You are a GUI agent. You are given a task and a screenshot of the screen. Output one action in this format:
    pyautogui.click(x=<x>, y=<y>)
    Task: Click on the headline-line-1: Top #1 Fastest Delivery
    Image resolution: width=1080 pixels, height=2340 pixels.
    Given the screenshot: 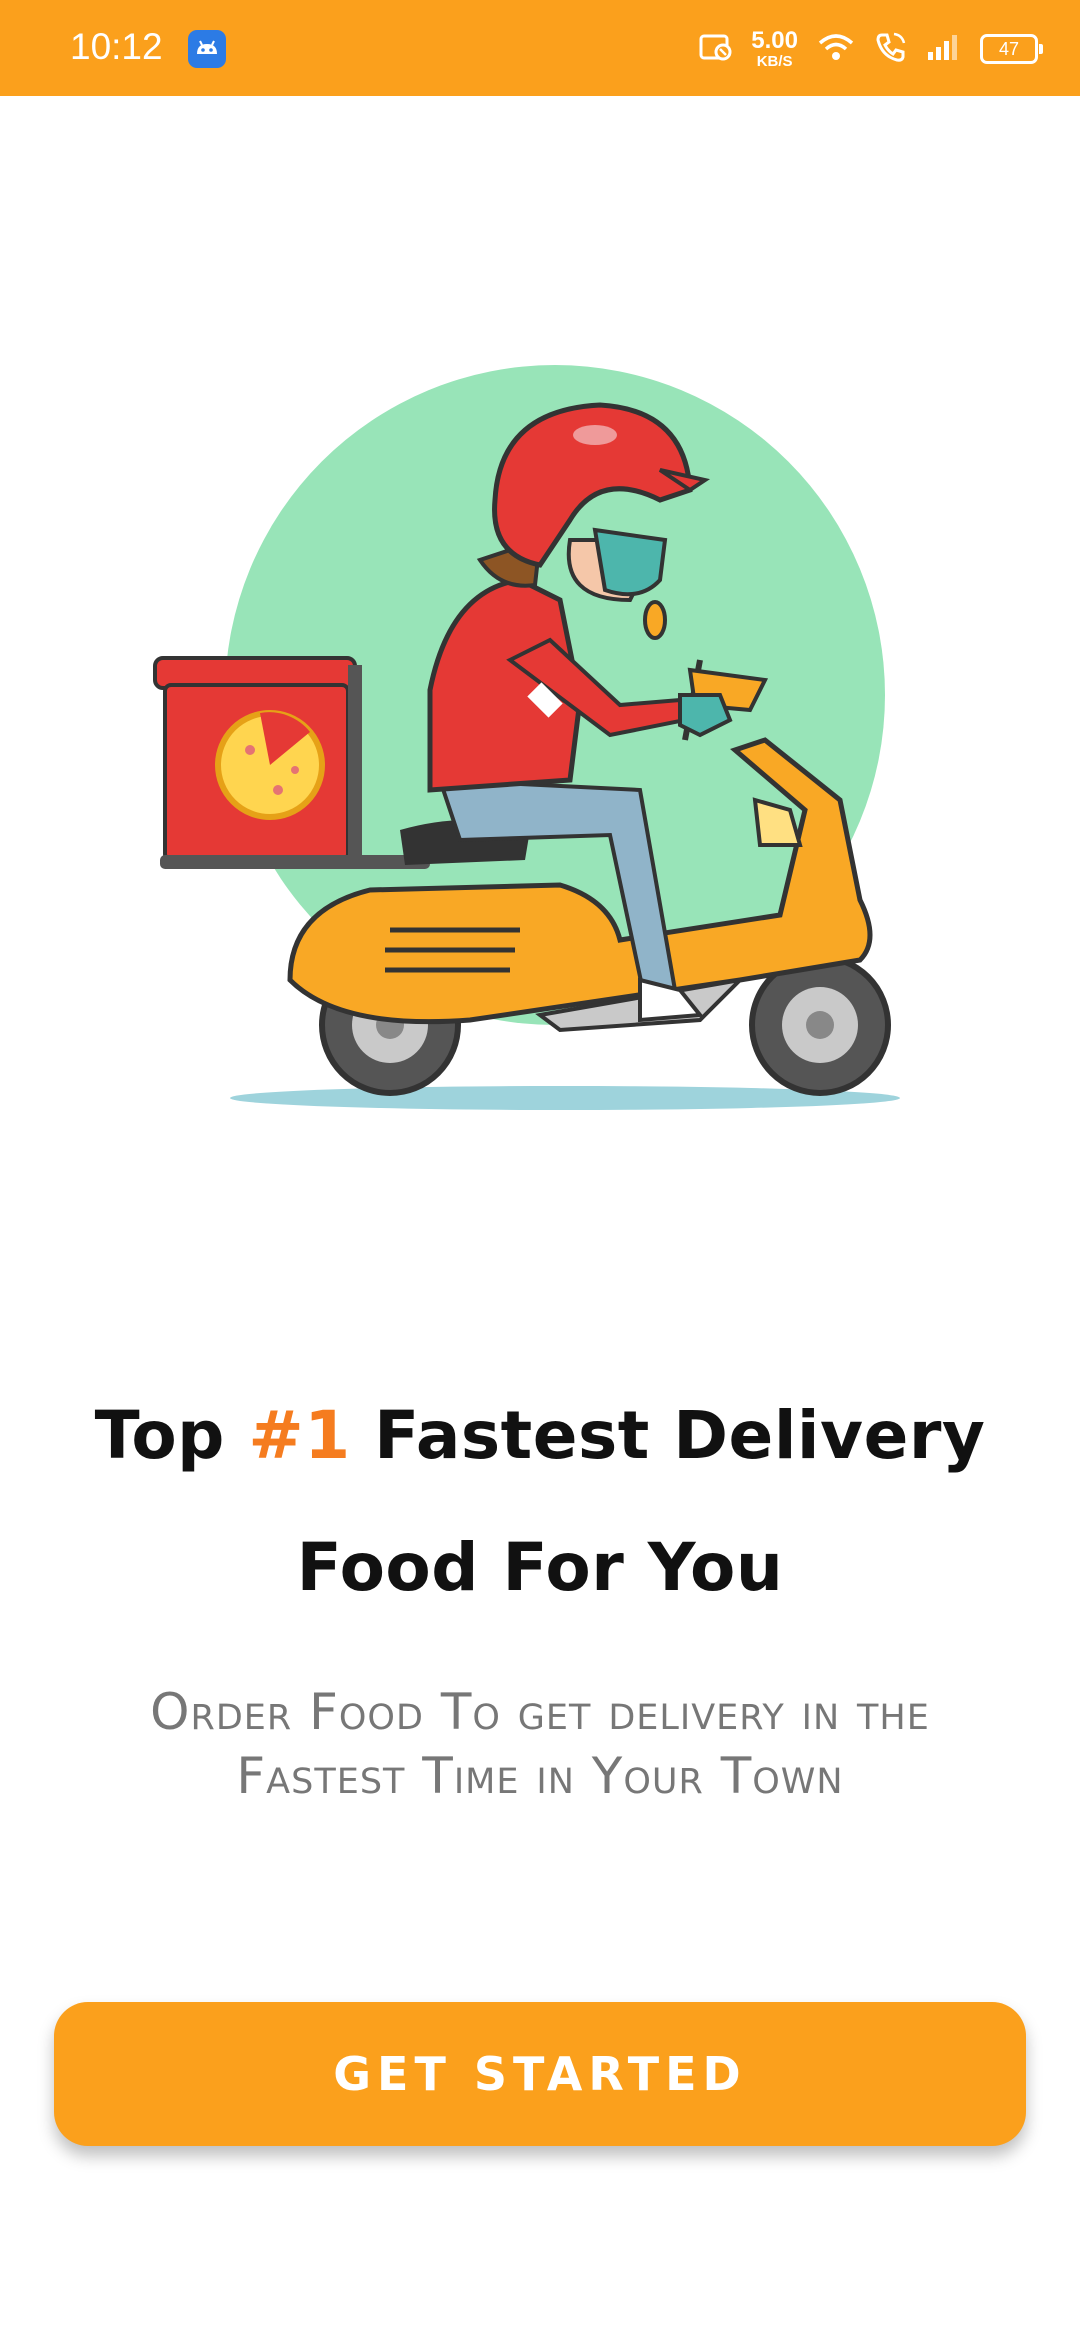 What is the action you would take?
    pyautogui.click(x=540, y=1436)
    